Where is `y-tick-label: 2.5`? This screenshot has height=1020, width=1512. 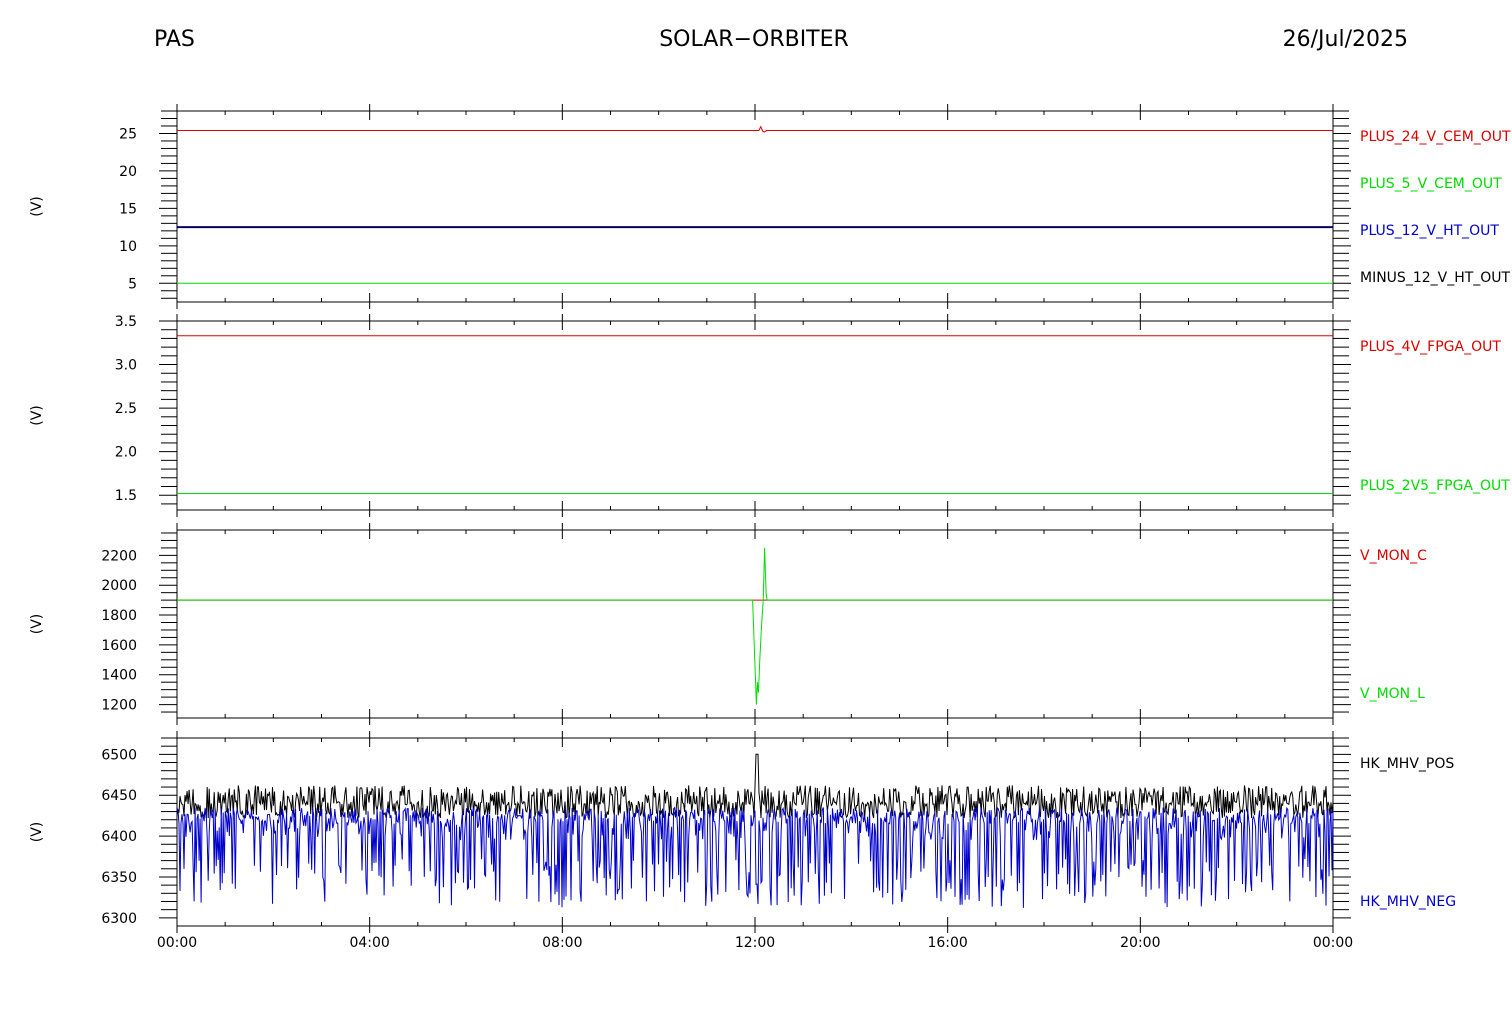
y-tick-label: 2.5 is located at coordinates (126, 409).